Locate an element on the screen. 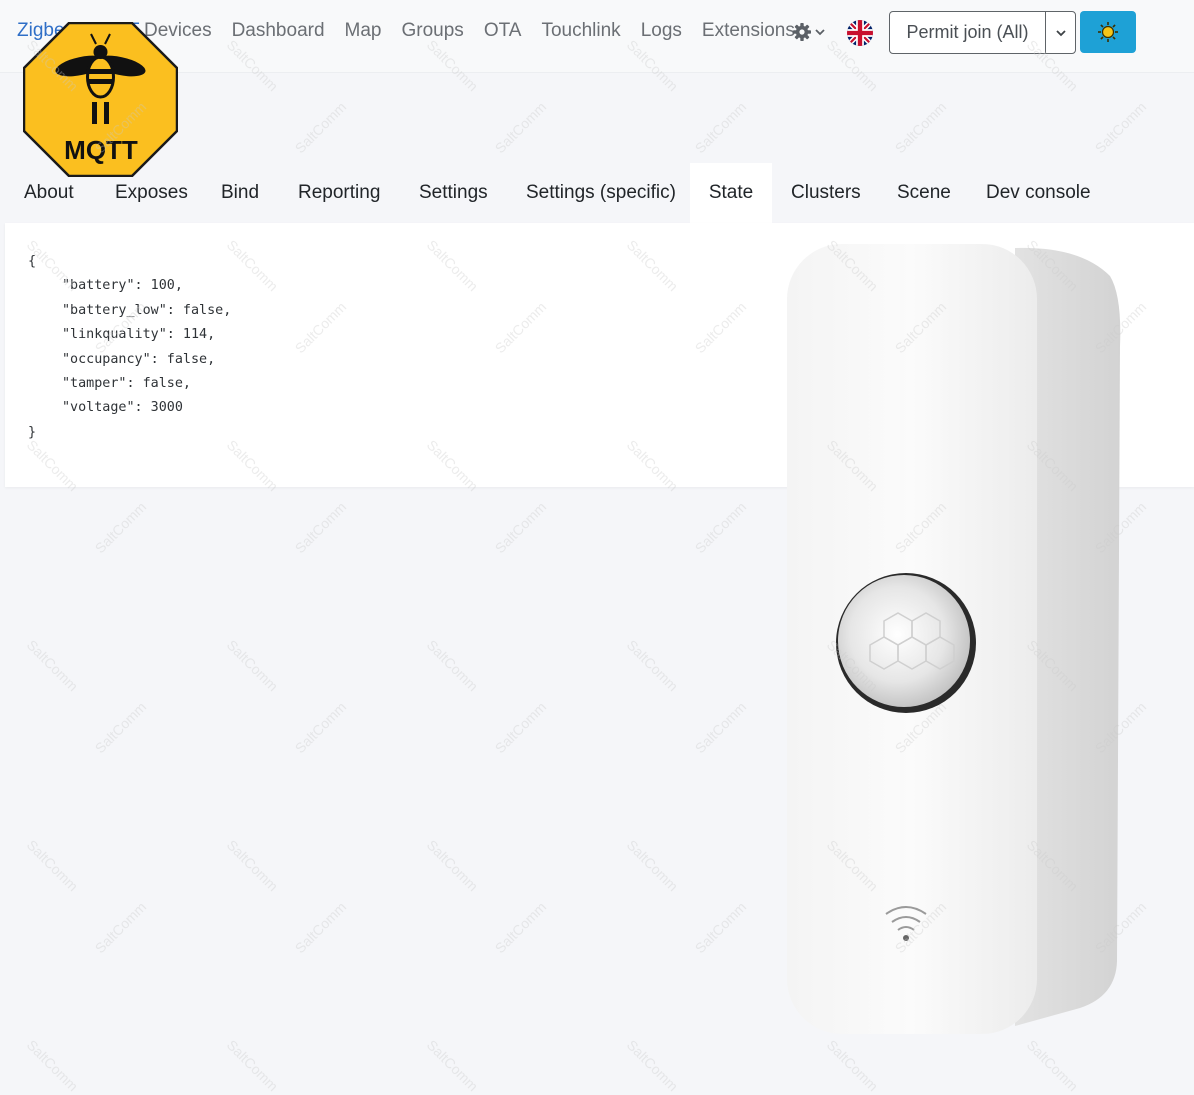 This screenshot has width=1194, height=1095. nav-link-logs: Logs is located at coordinates (661, 31).